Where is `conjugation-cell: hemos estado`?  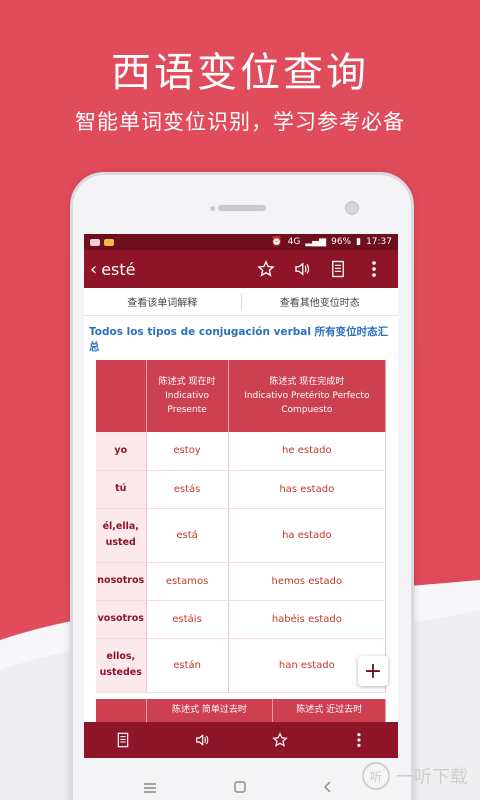 conjugation-cell: hemos estado is located at coordinates (307, 581).